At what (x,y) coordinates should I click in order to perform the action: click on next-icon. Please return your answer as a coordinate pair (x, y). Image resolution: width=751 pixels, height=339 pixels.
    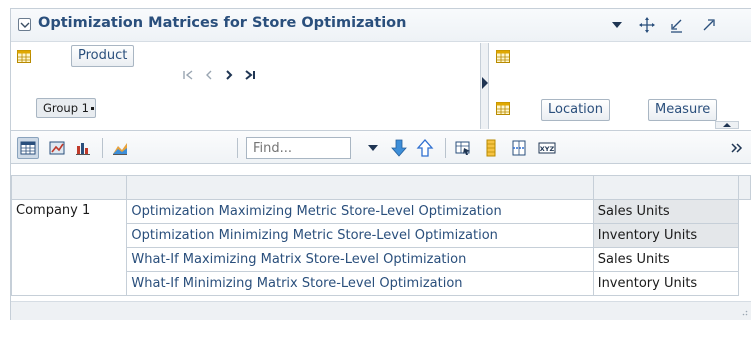
    Looking at the image, I should click on (229, 75).